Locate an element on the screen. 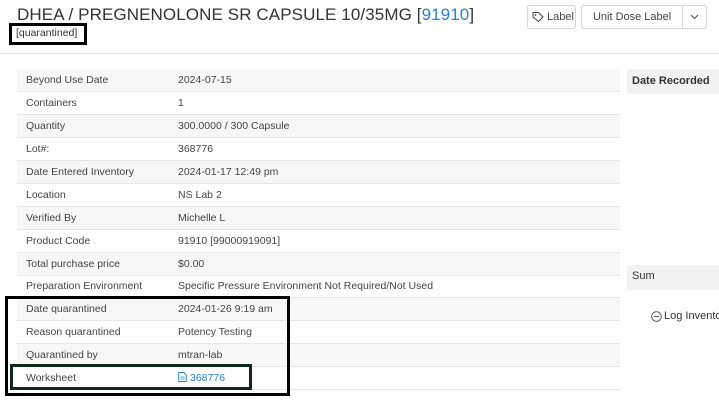  table-row: Quantity 300.0000 / 300 Capsule is located at coordinates (318, 126).